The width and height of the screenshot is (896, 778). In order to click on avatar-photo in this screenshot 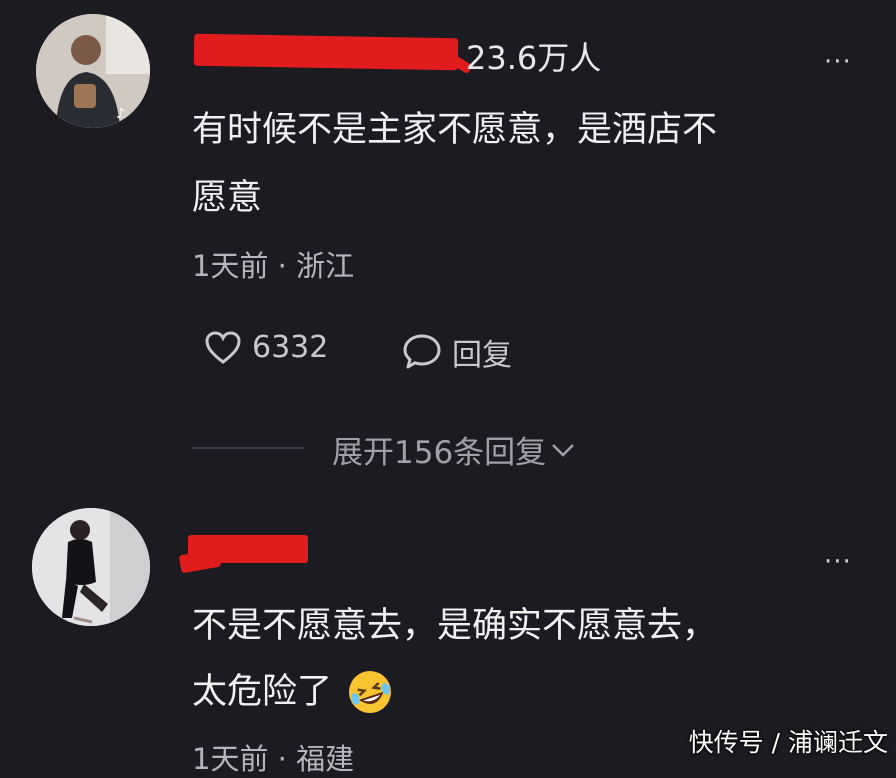, I will do `click(91, 567)`.